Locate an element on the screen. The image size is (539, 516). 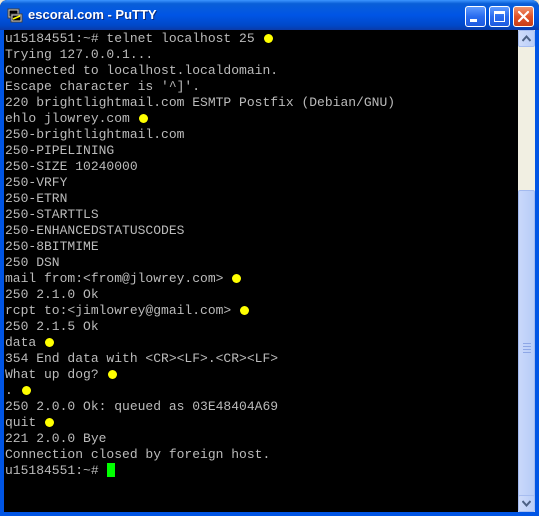
terminal-line-text: u15184551:~# is located at coordinates (52, 470).